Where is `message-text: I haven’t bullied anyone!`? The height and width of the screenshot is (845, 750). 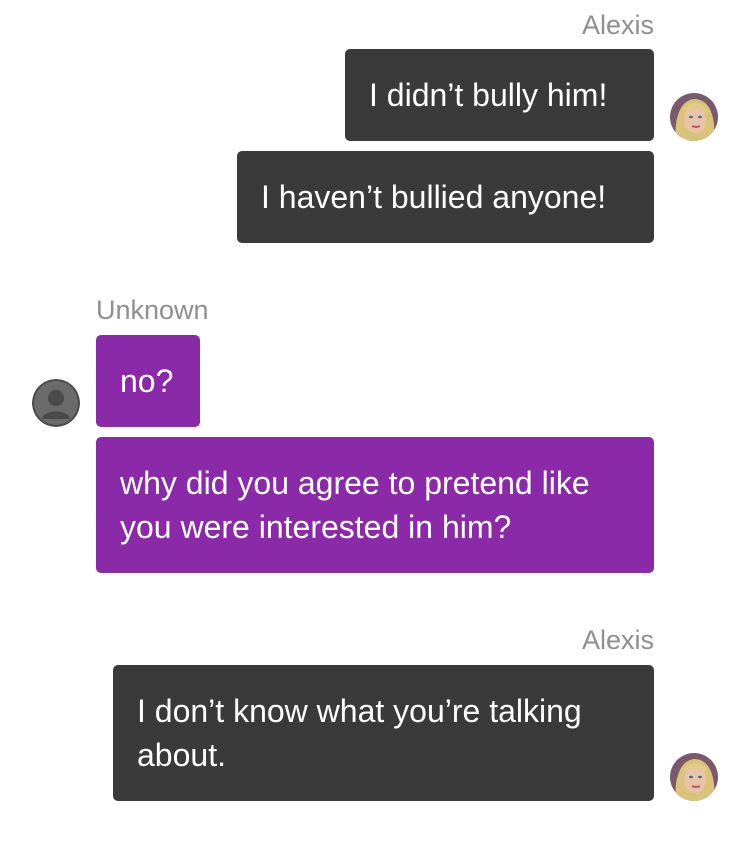 message-text: I haven’t bullied anyone! is located at coordinates (434, 197).